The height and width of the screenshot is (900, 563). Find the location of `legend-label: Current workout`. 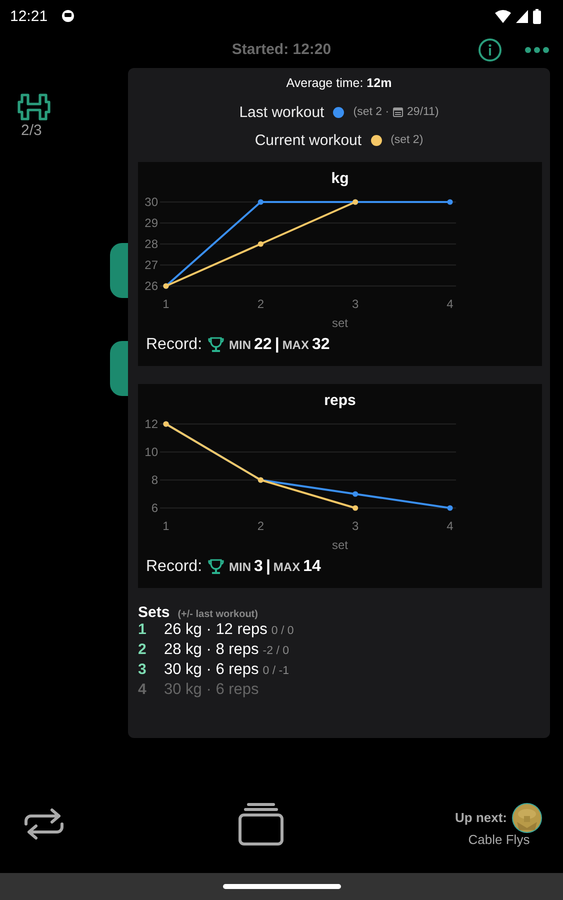

legend-label: Current workout is located at coordinates (308, 140).